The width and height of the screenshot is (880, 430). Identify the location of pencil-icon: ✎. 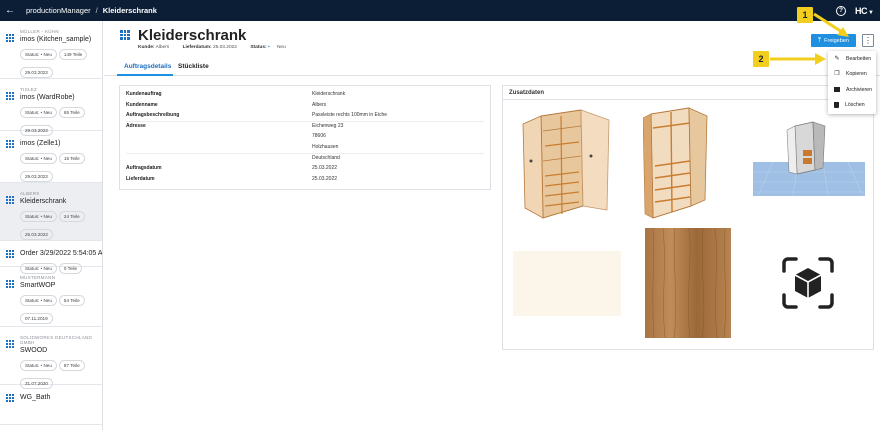
(837, 58).